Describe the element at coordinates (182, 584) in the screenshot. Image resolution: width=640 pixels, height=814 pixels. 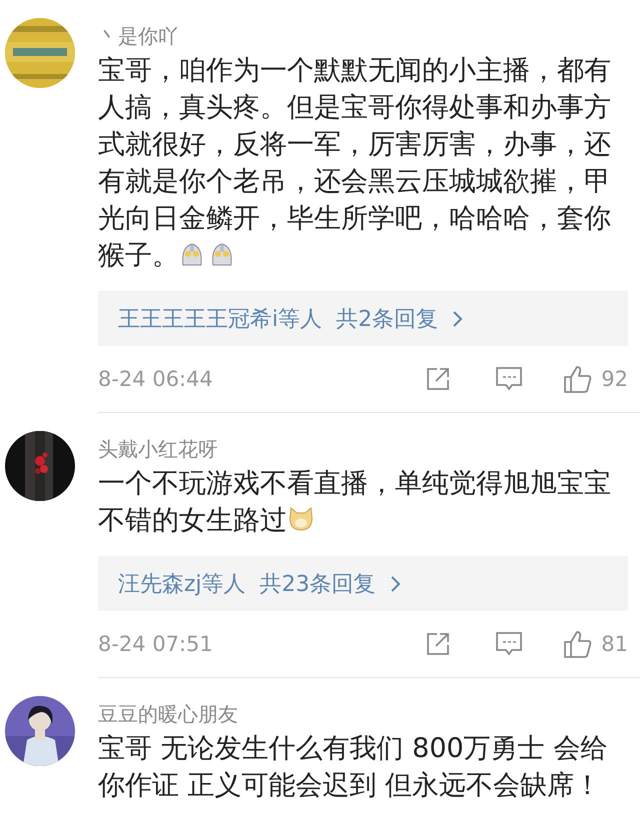
I see `reply-users: 汪先森zj等人` at that location.